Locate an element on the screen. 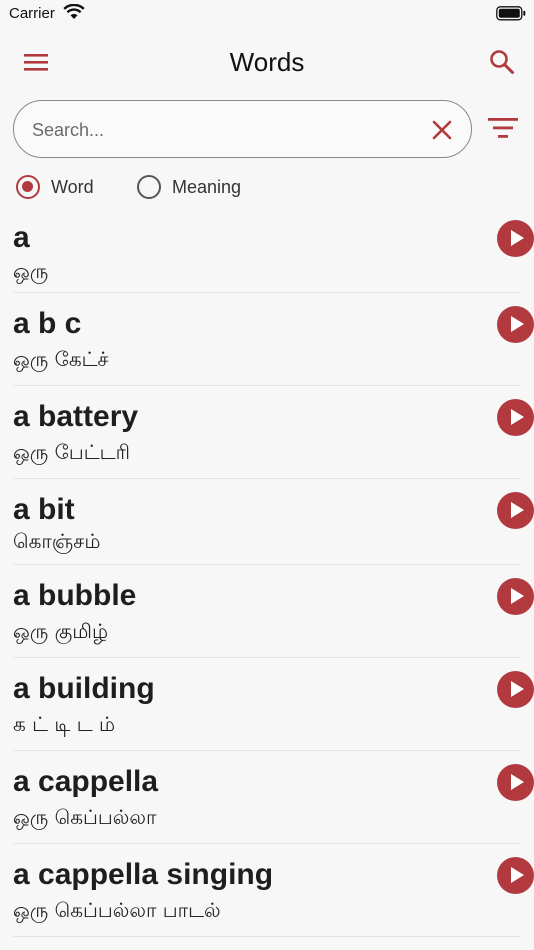 This screenshot has width=534, height=950. word-text: a bubble is located at coordinates (75, 595).